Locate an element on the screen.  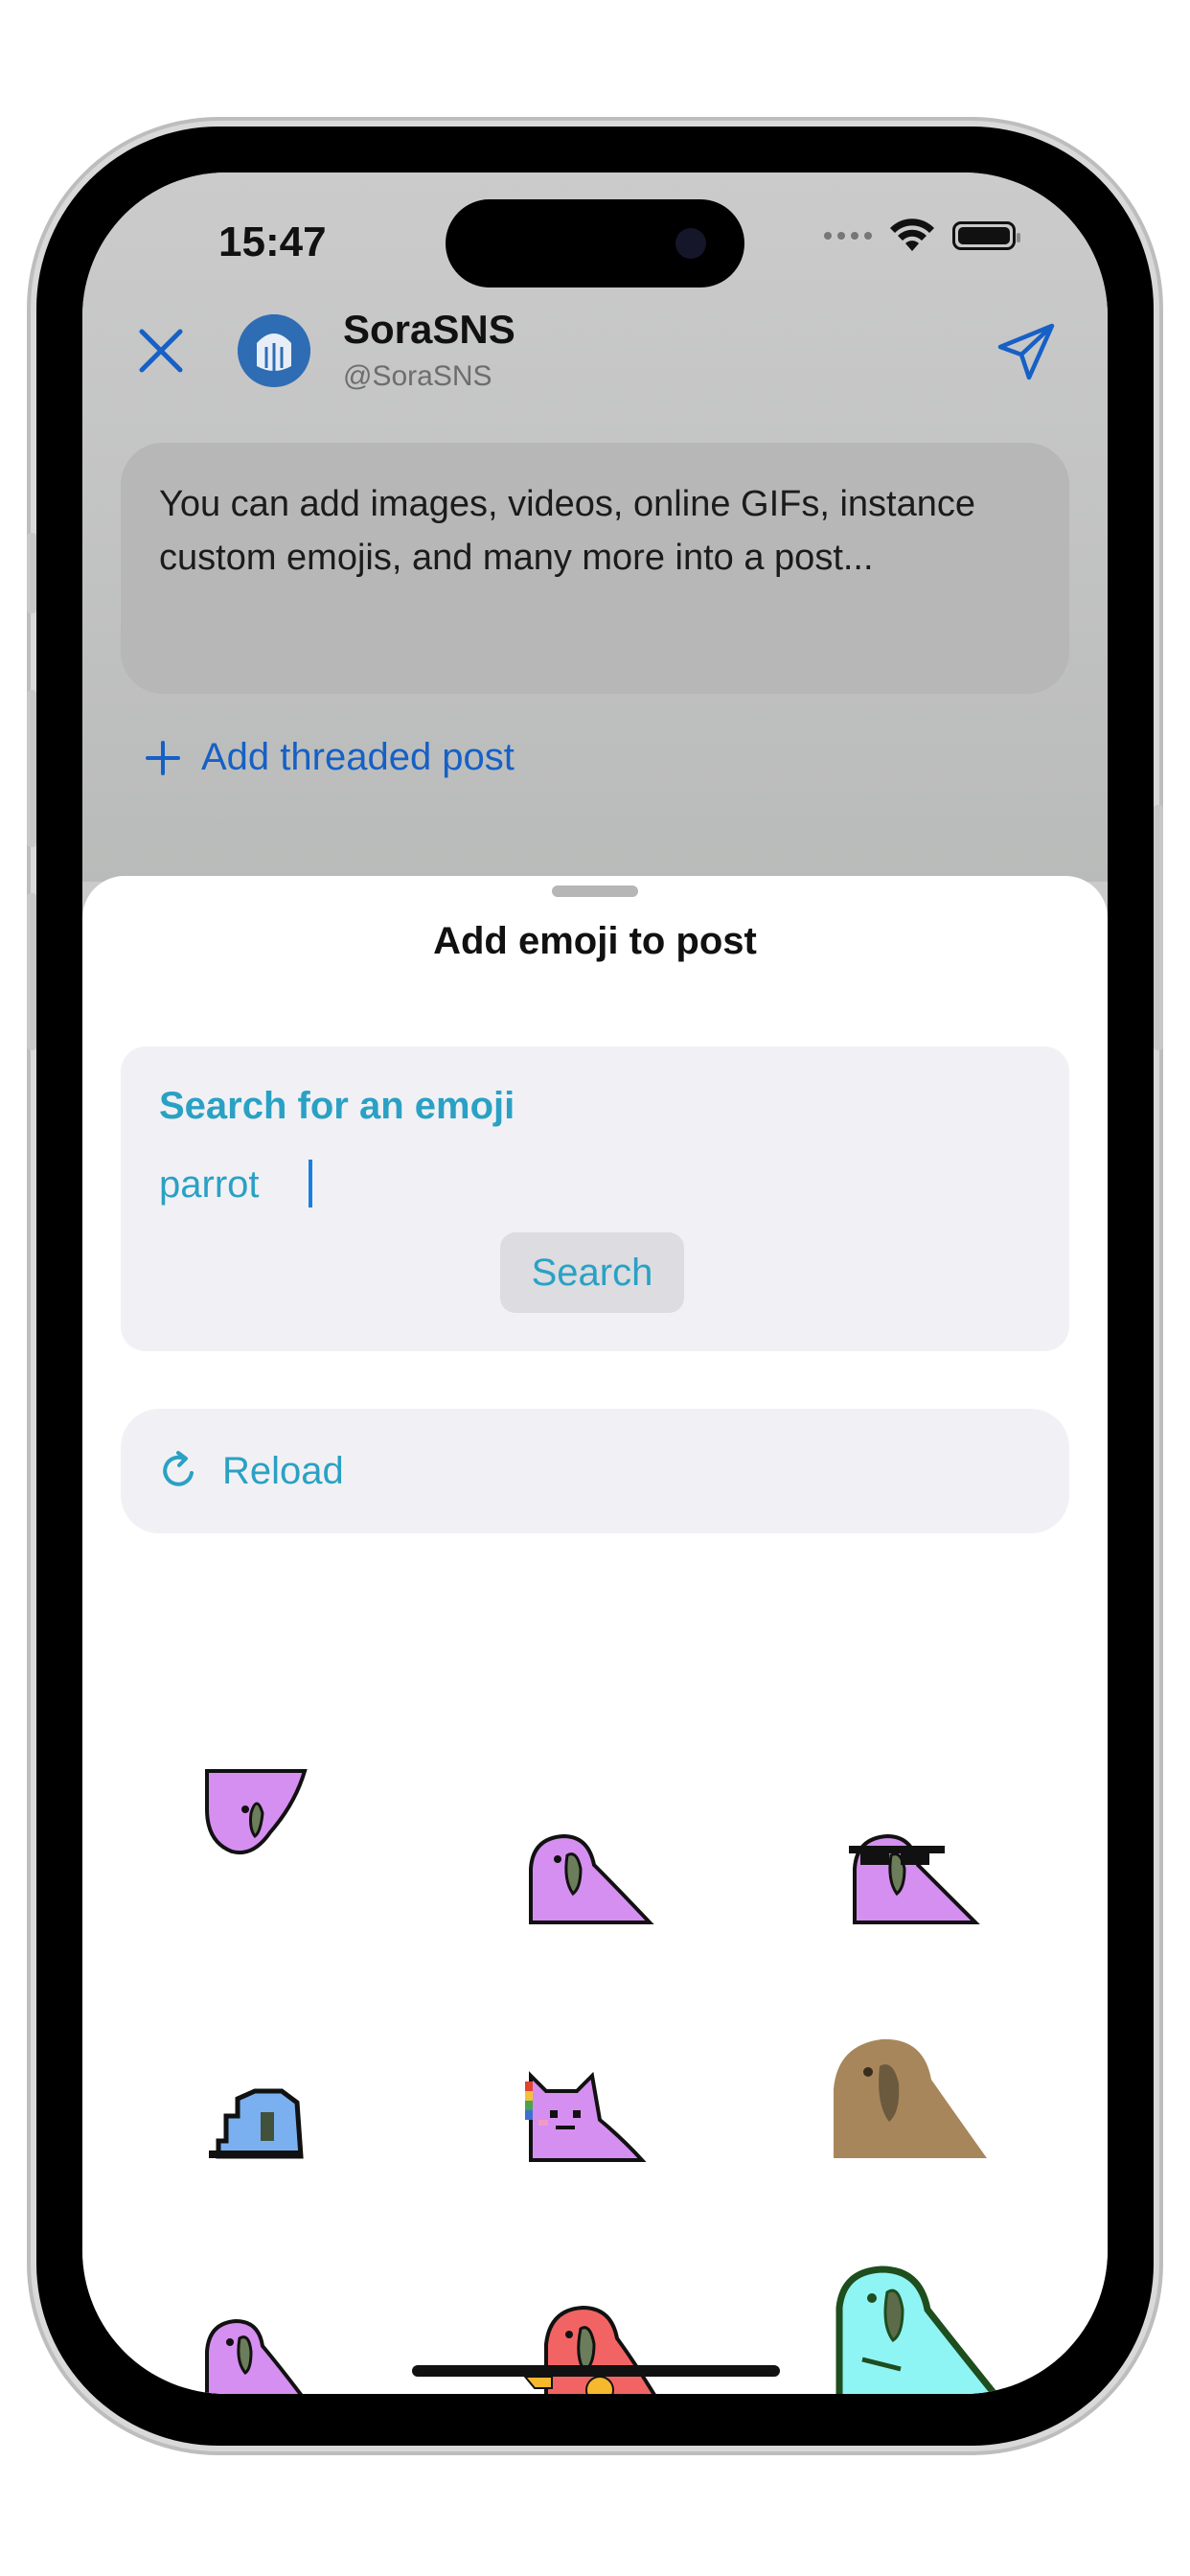
reload-button: Reload is located at coordinates (595, 1471).